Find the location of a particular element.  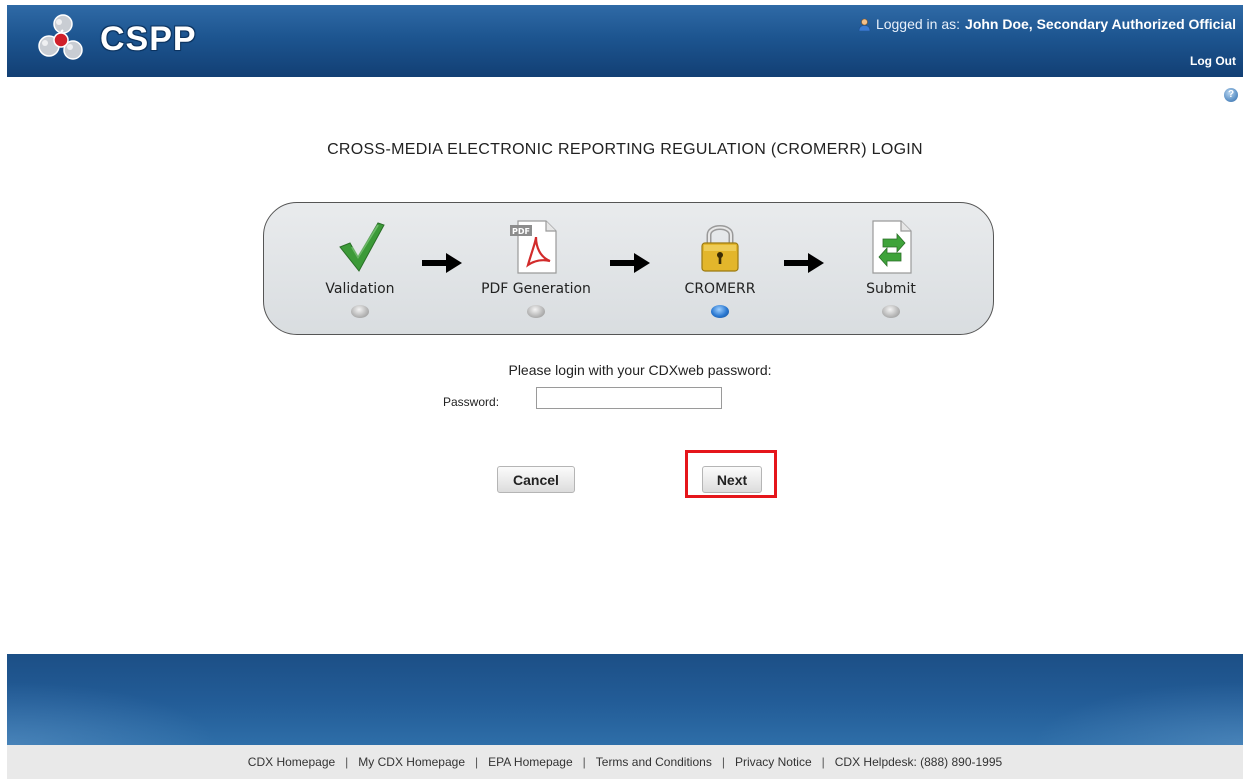

step-label: Submit is located at coordinates (891, 289).